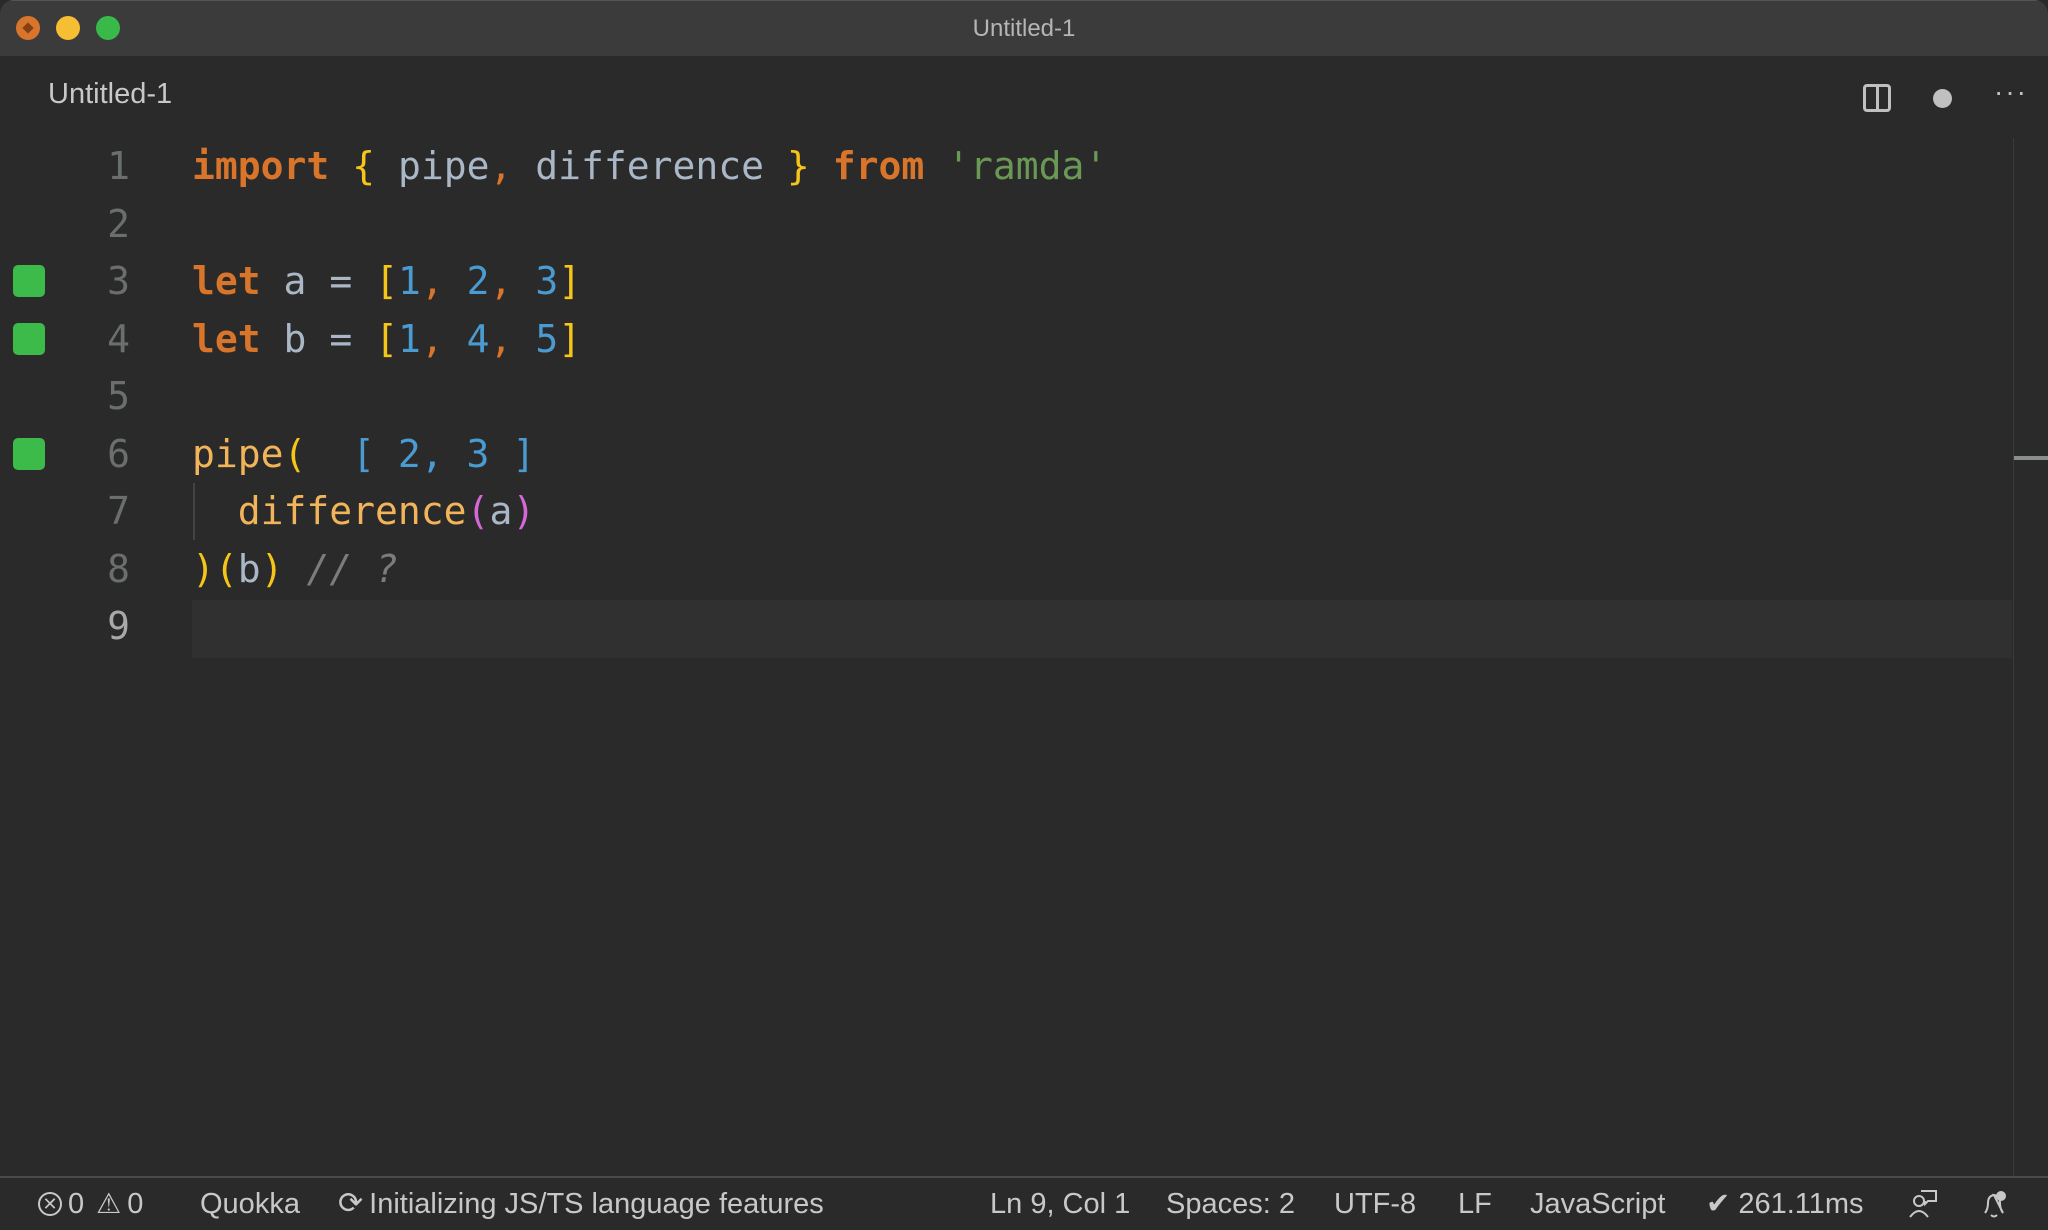 The width and height of the screenshot is (2048, 1230). Describe the element at coordinates (1000, 340) in the screenshot. I see `code-line-4: 4 let b = [1, 4, 5]` at that location.